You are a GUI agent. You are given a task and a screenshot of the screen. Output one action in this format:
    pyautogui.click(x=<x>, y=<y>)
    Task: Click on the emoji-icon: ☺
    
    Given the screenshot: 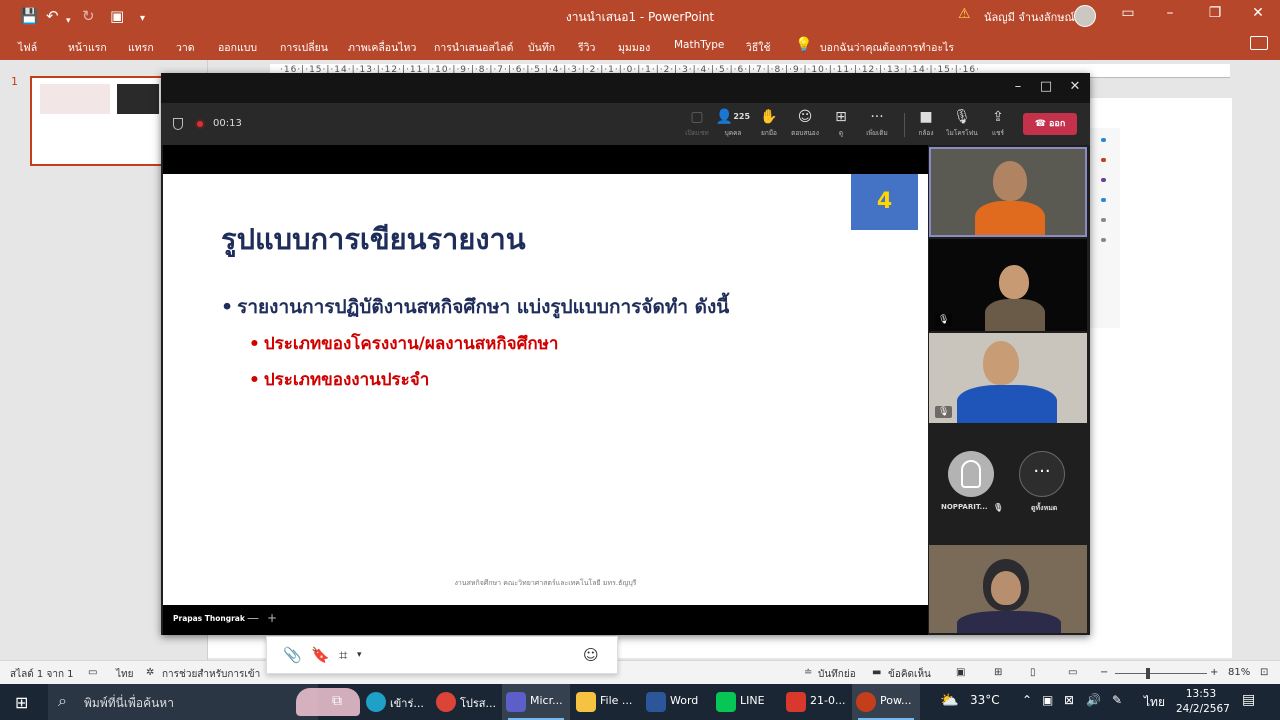 What is the action you would take?
    pyautogui.click(x=591, y=655)
    